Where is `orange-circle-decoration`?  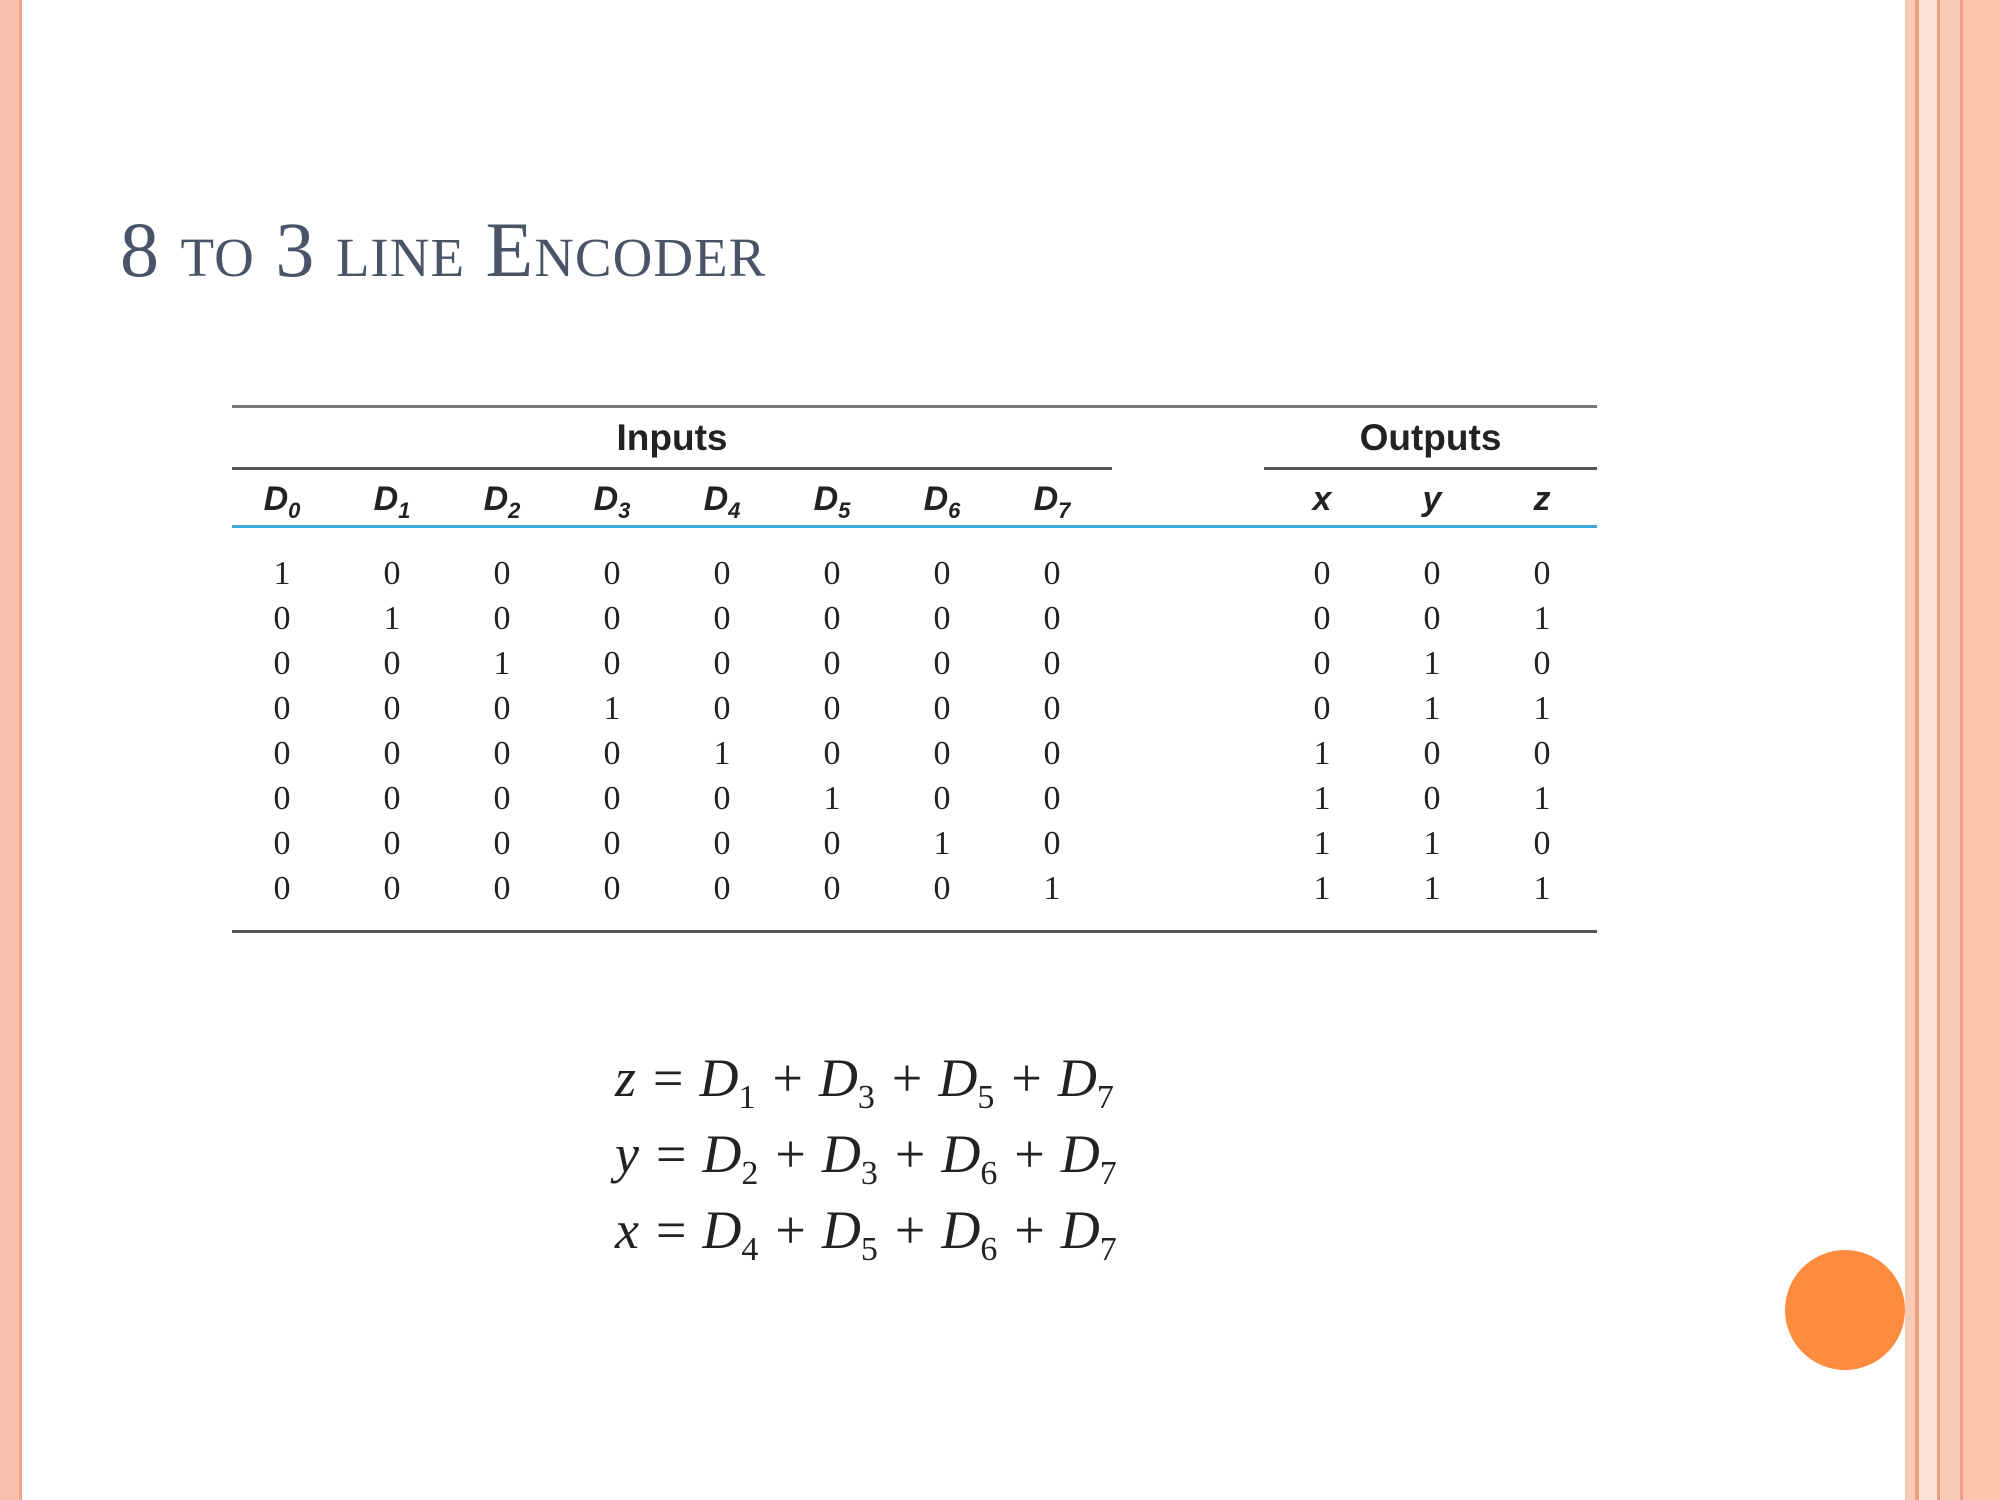
orange-circle-decoration is located at coordinates (1845, 1310).